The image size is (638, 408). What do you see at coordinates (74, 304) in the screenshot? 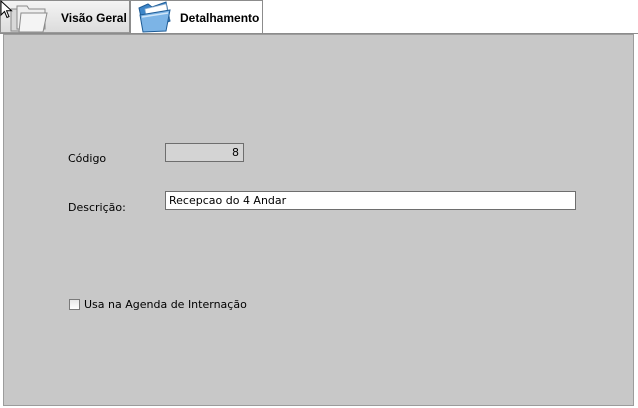
I see `usa-agenda-checkbox` at bounding box center [74, 304].